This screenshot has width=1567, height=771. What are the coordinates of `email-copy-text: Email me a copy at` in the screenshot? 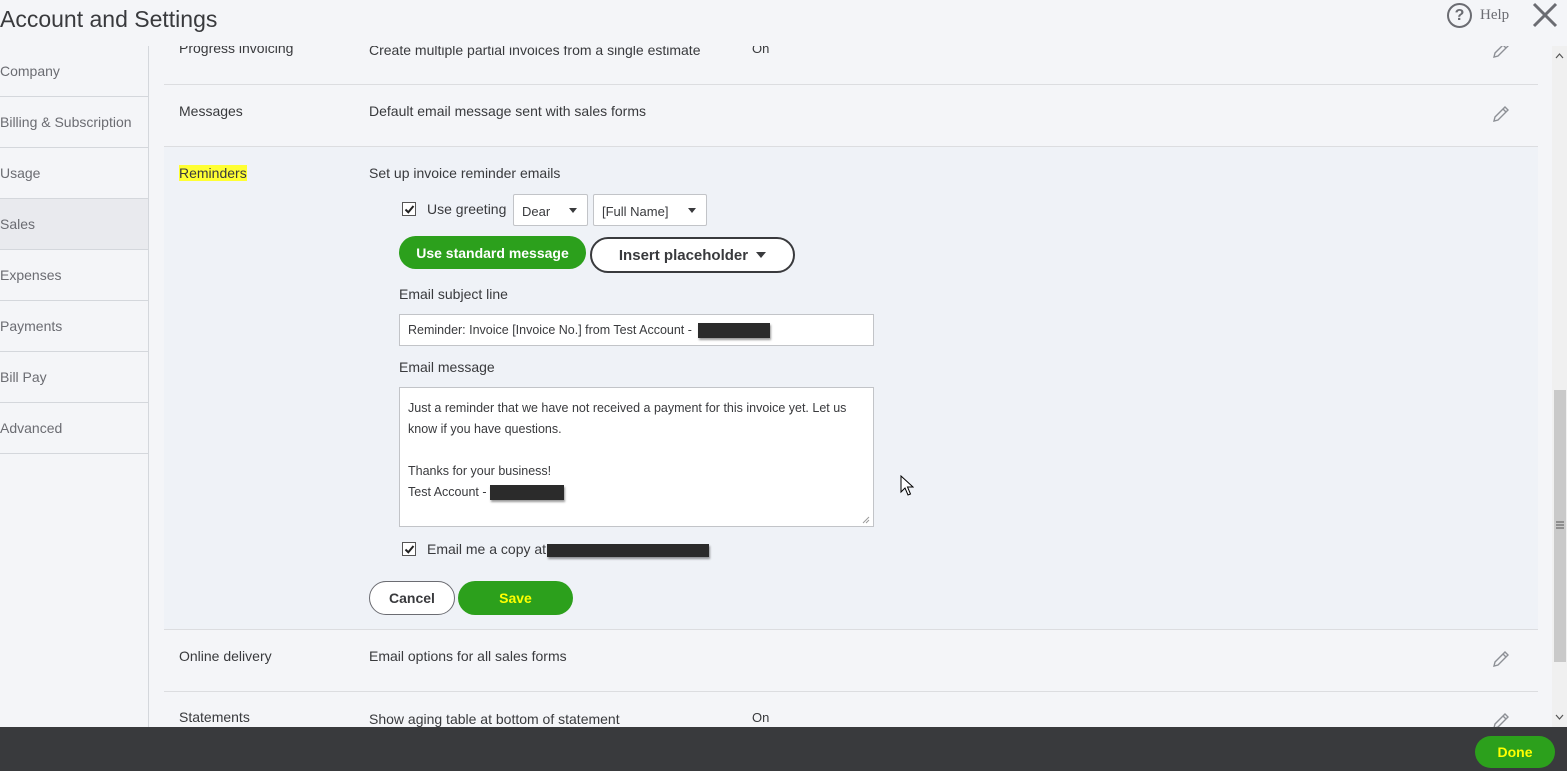 It's located at (487, 549).